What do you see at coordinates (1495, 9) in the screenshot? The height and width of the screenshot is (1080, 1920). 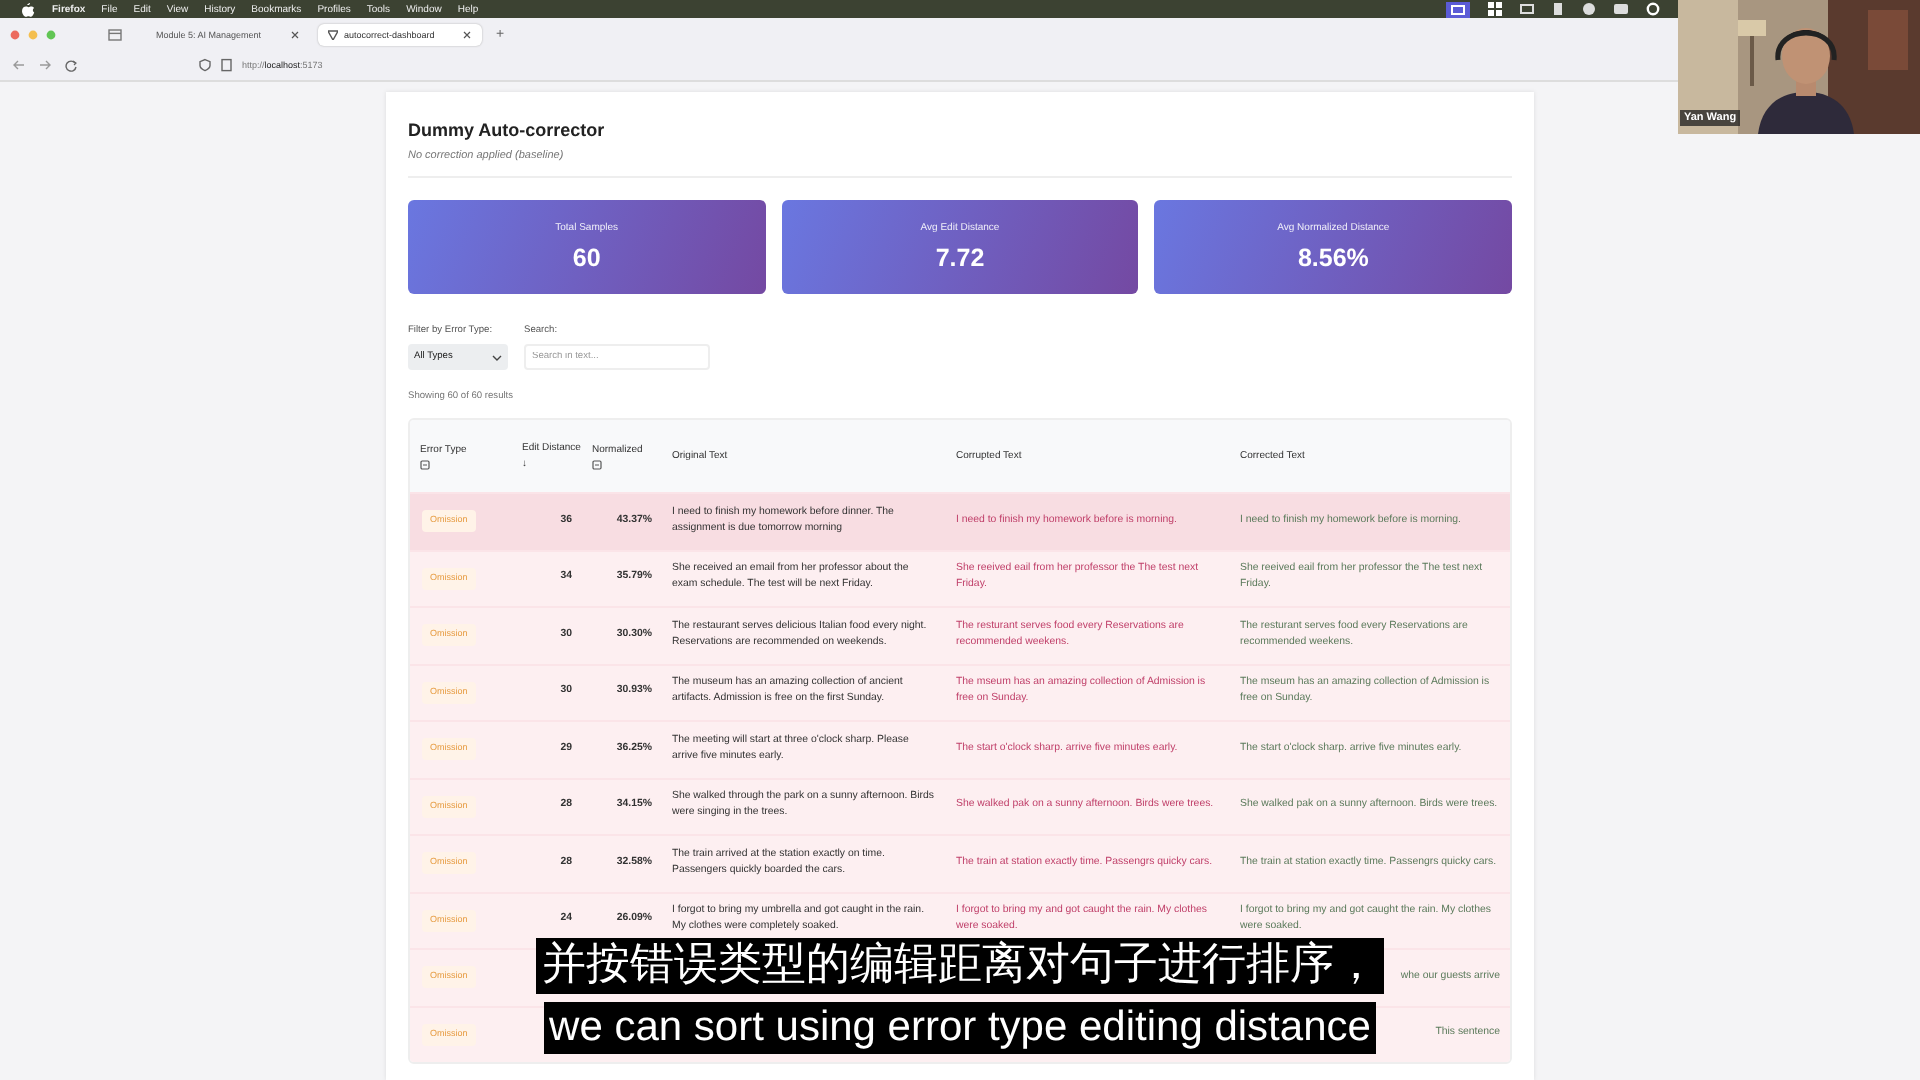 I see `grid-icon` at bounding box center [1495, 9].